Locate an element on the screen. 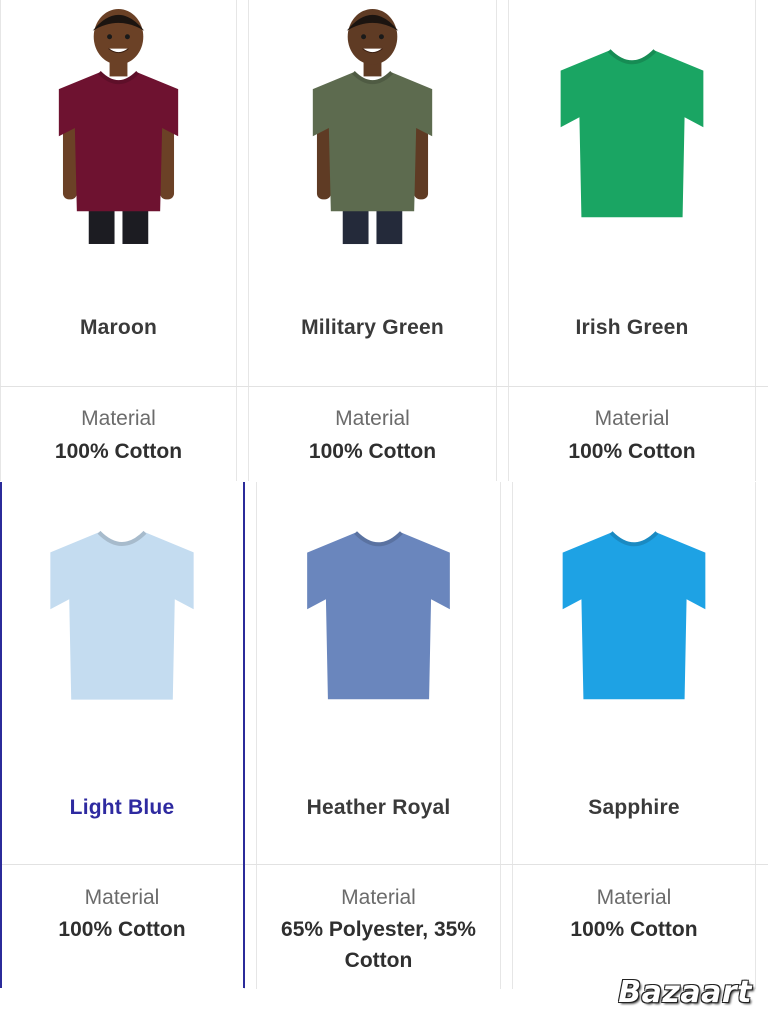 This screenshot has height=1024, width=768. product-card: Maroon is located at coordinates (118, 193).